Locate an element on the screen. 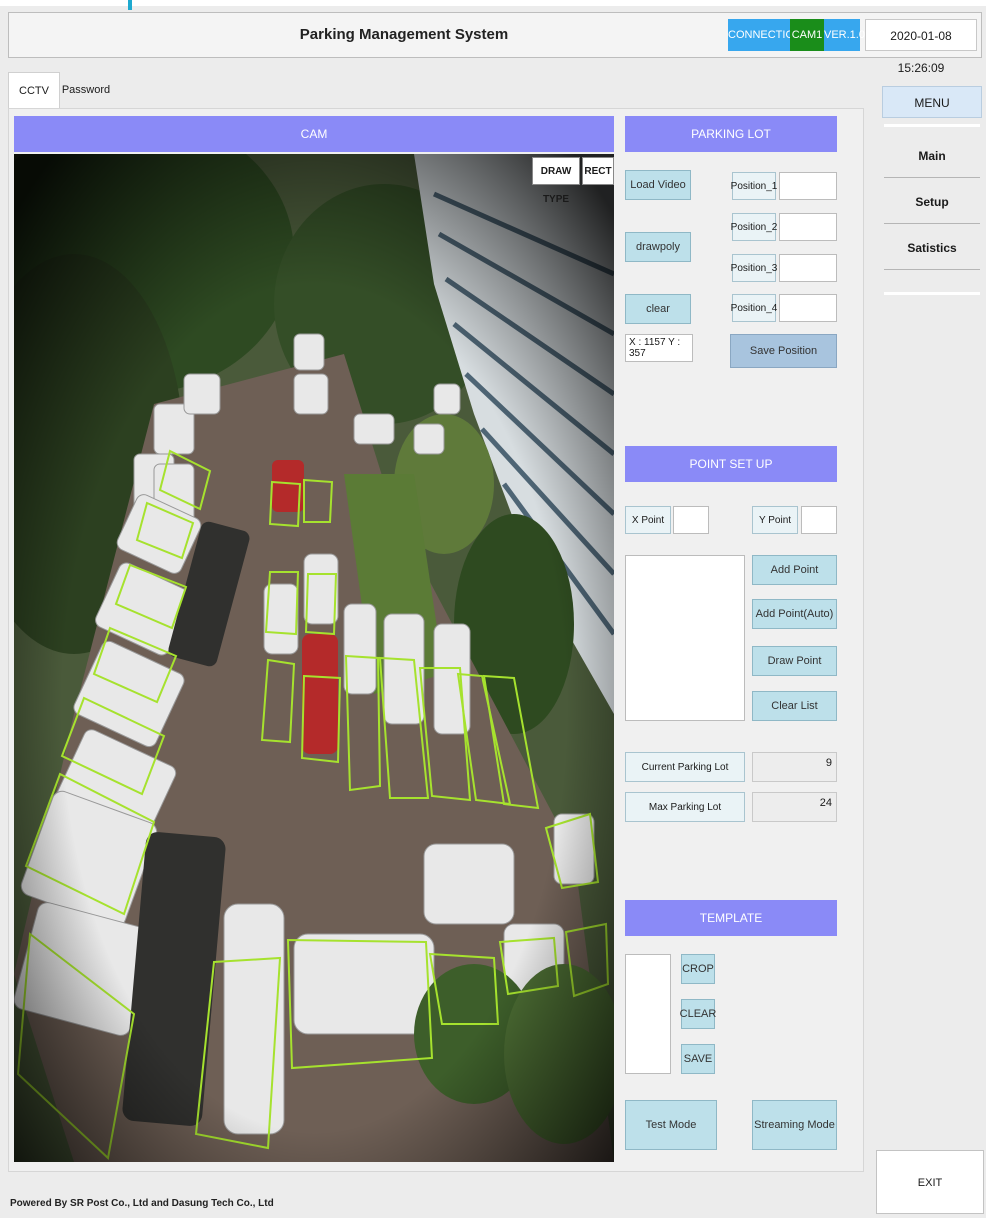  menu-item-setup: Setup is located at coordinates (932, 202).